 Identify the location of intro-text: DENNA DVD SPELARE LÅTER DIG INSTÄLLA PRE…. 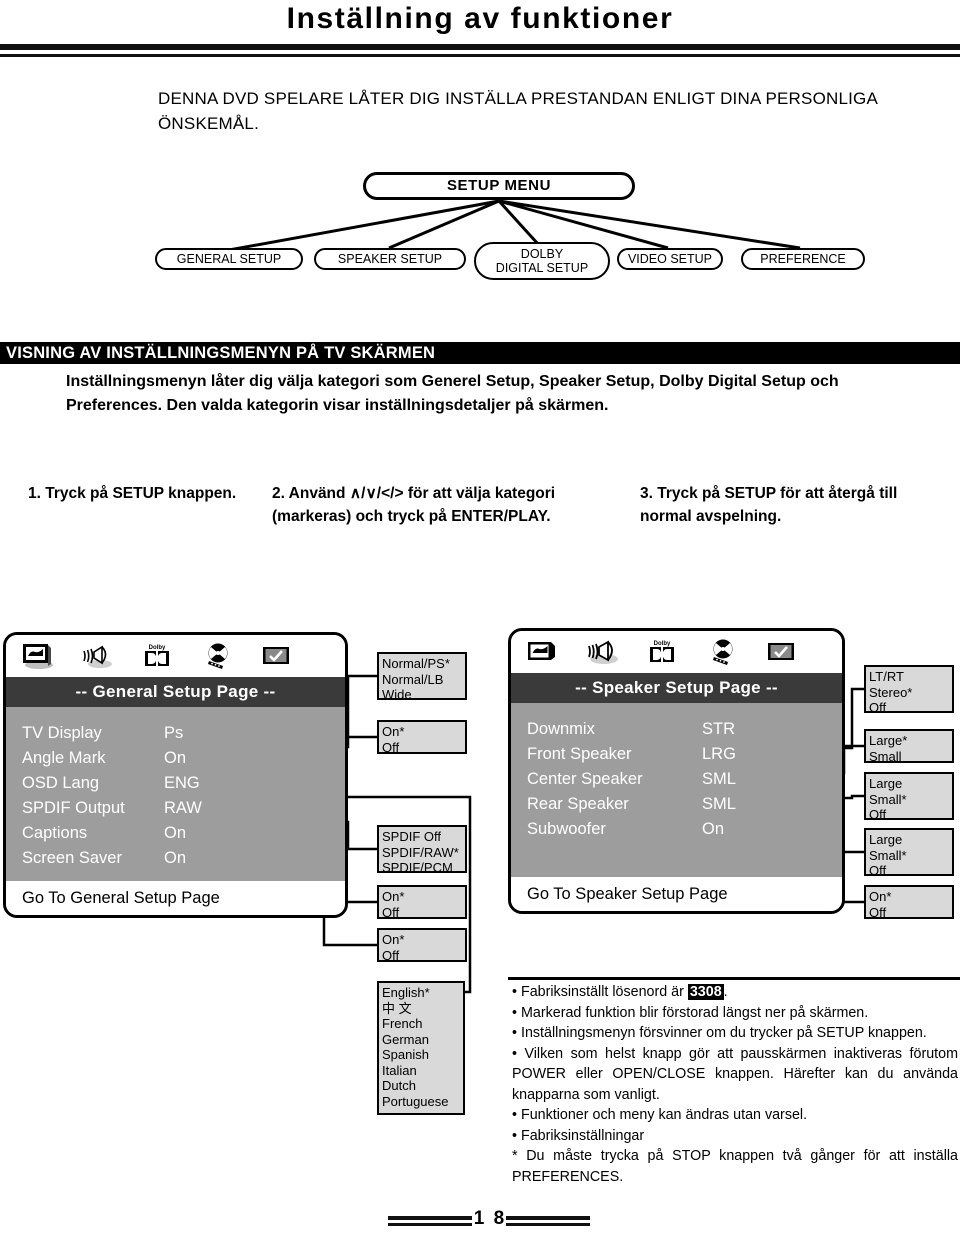
(518, 111).